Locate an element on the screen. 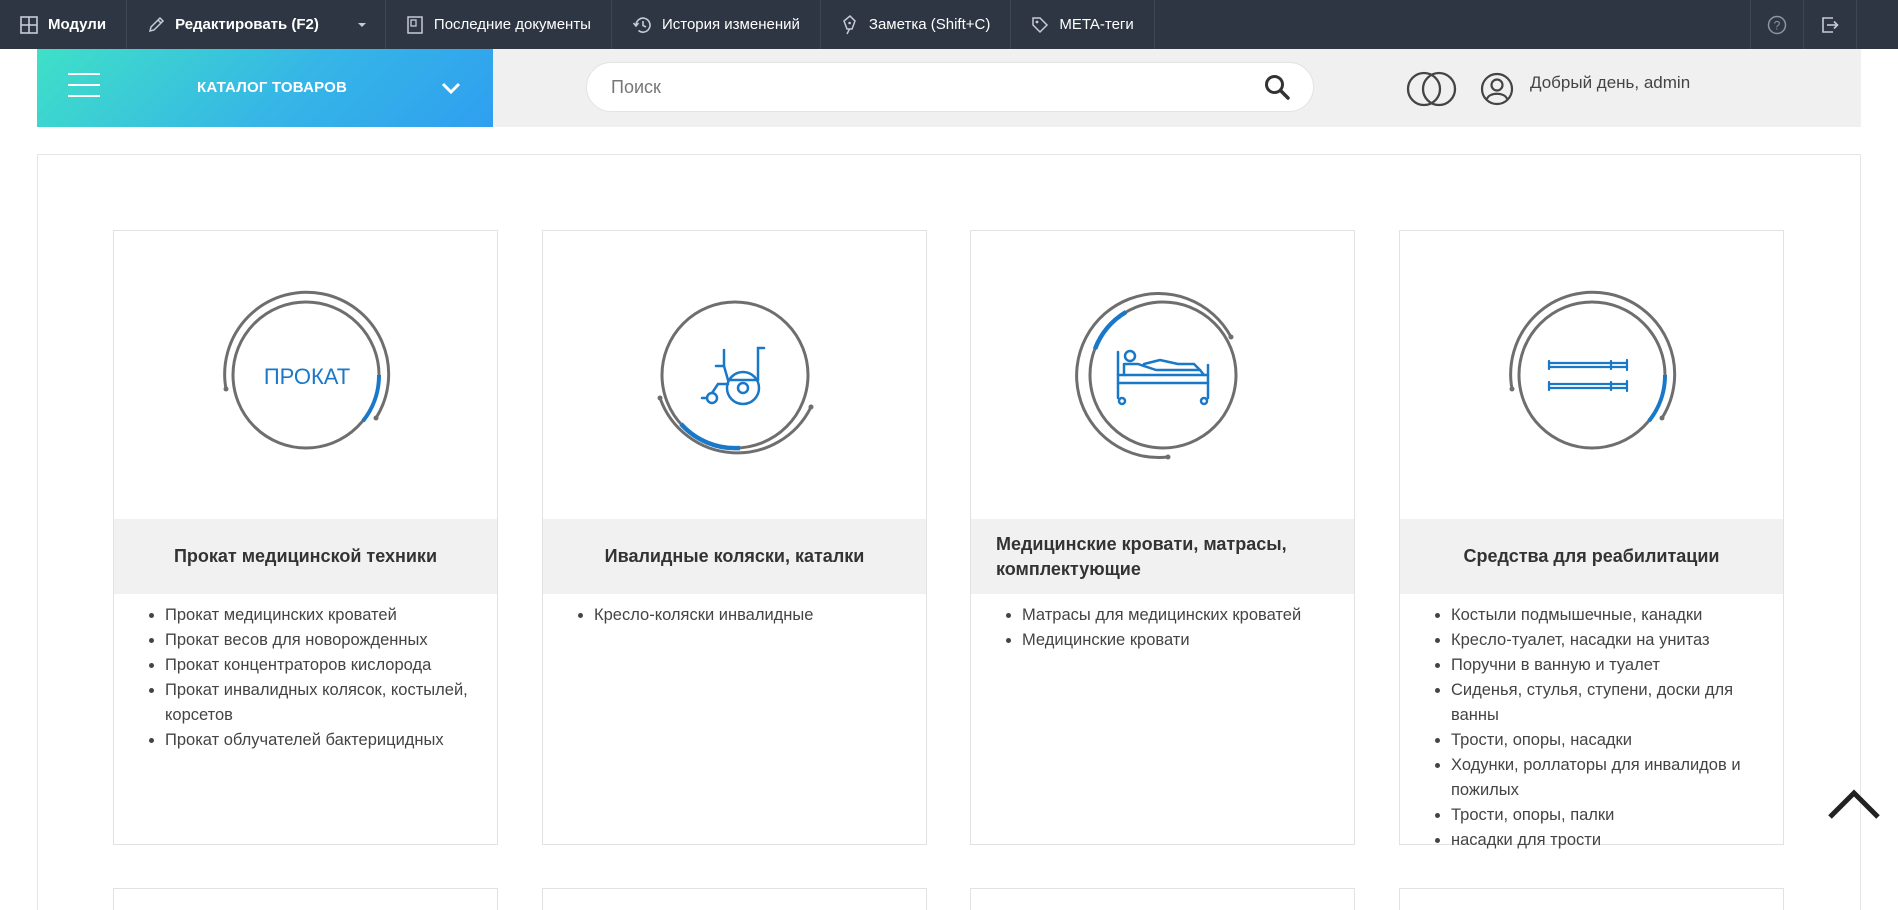  subcategory-link: Трости, опоры, палки is located at coordinates (1608, 815).